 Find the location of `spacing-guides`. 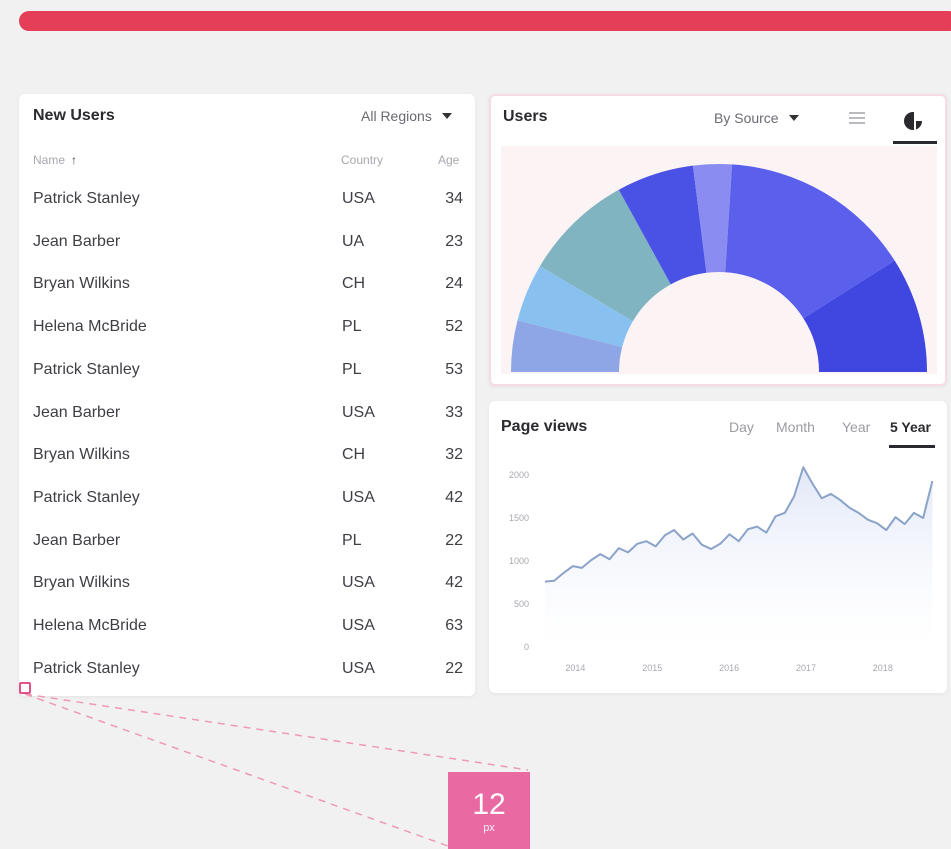

spacing-guides is located at coordinates (276, 770).